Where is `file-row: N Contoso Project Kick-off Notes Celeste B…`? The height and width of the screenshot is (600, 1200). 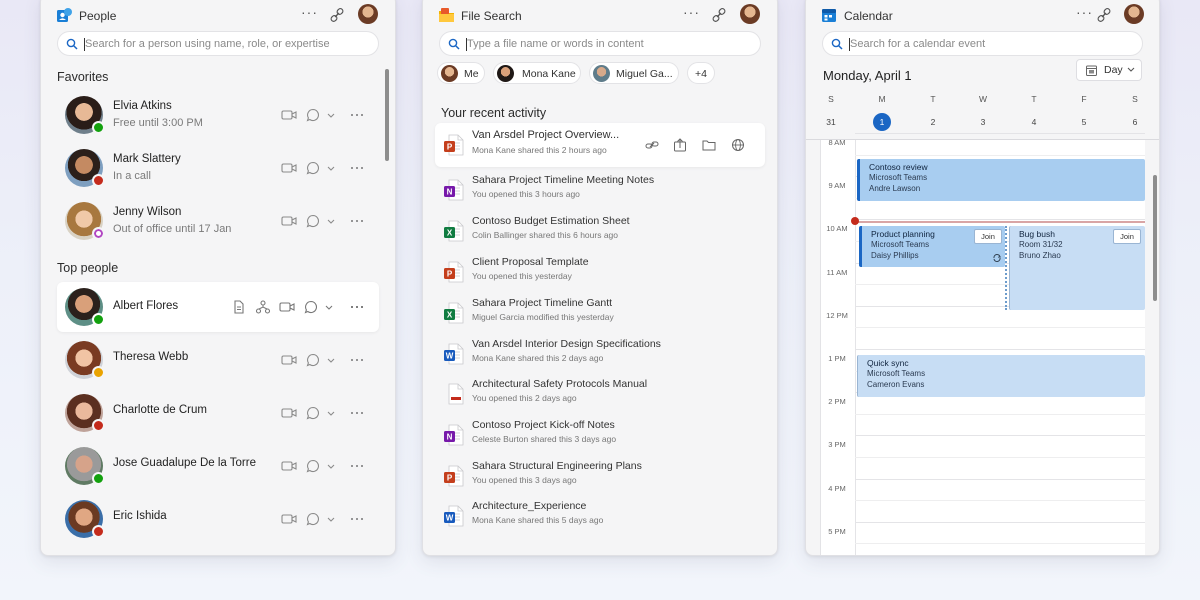 file-row: N Contoso Project Kick-off Notes Celeste B… is located at coordinates (600, 436).